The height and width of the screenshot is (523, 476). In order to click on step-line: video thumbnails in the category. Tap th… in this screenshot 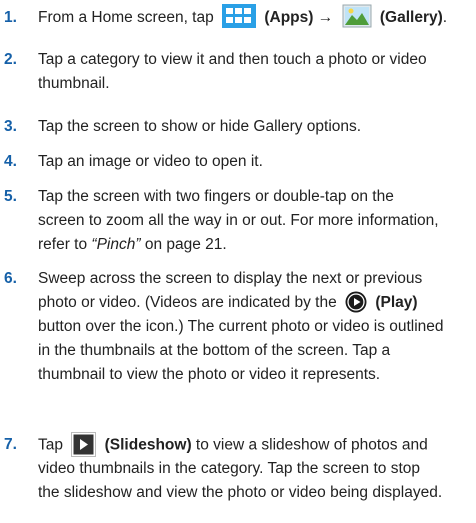, I will do `click(229, 468)`.